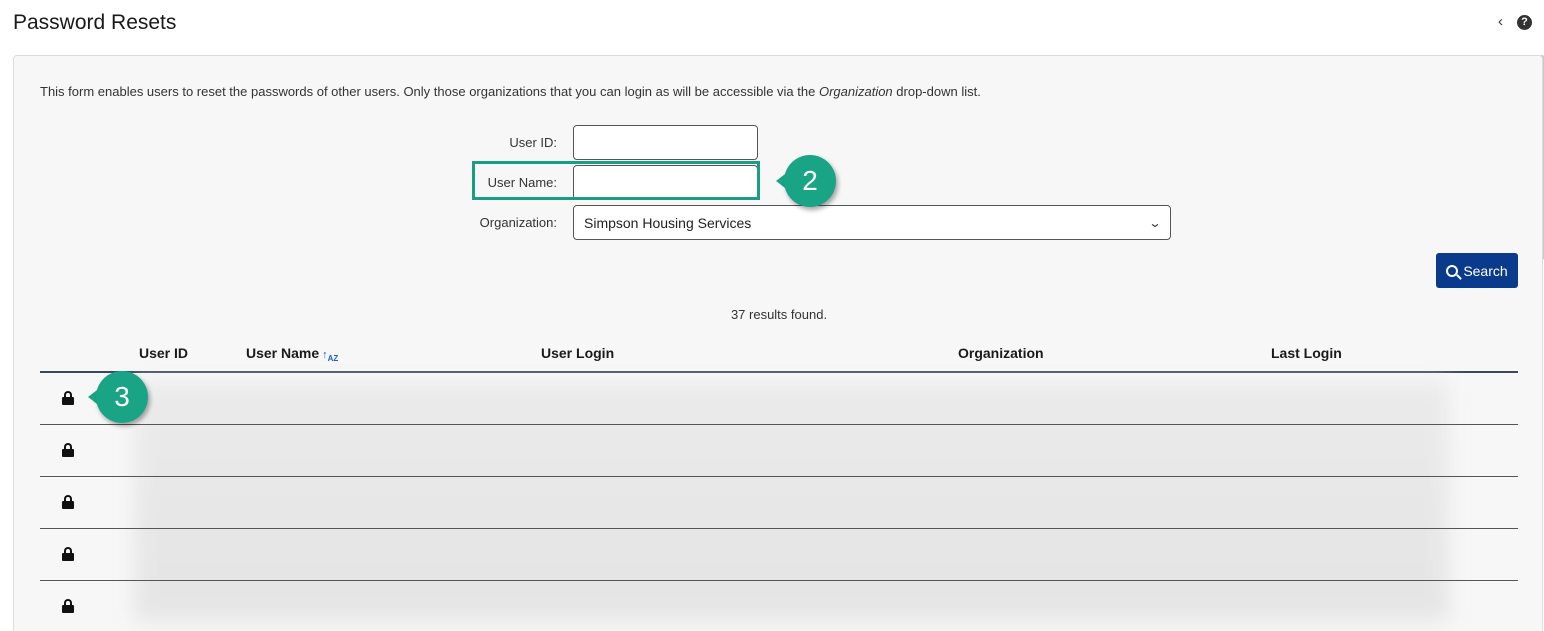 The height and width of the screenshot is (631, 1544). Describe the element at coordinates (665, 142) in the screenshot. I see `user-id-input` at that location.